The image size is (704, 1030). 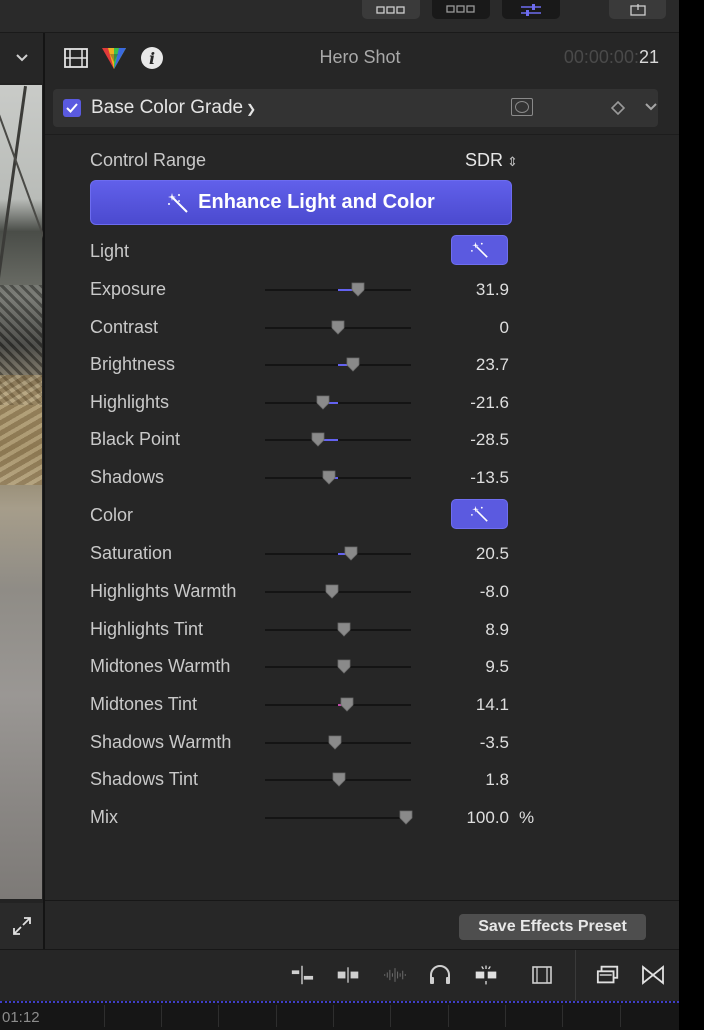 I want to click on control-range-select: SDR ⇕, so click(x=491, y=160).